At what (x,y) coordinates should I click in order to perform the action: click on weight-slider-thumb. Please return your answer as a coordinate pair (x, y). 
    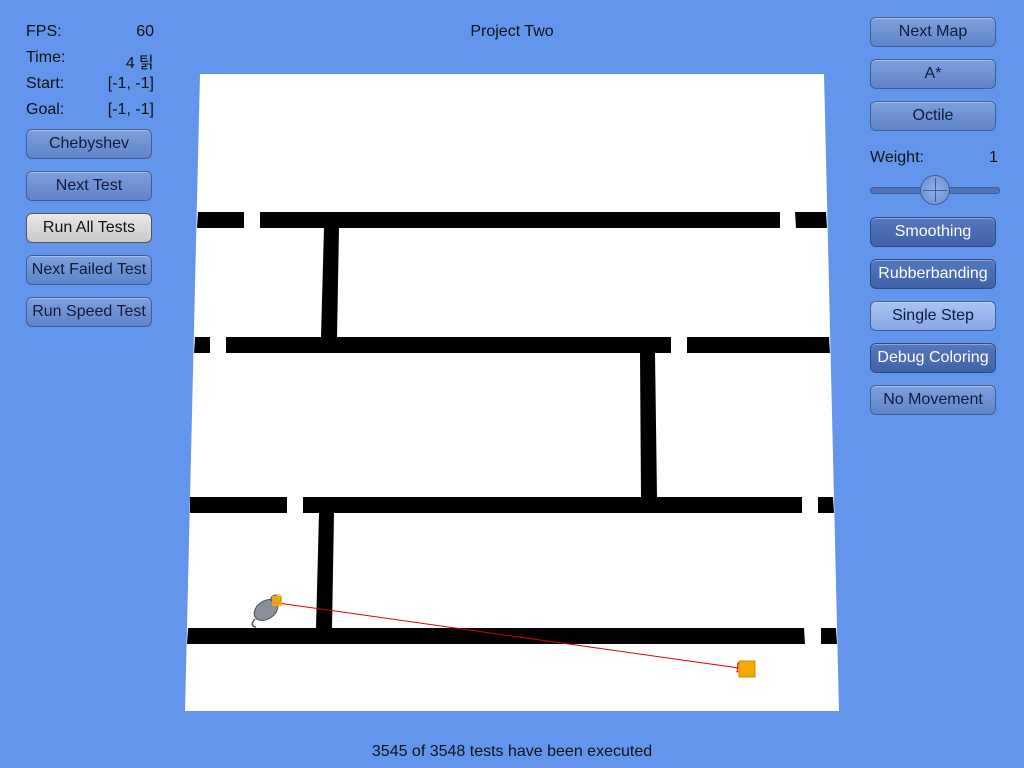
    Looking at the image, I should click on (935, 190).